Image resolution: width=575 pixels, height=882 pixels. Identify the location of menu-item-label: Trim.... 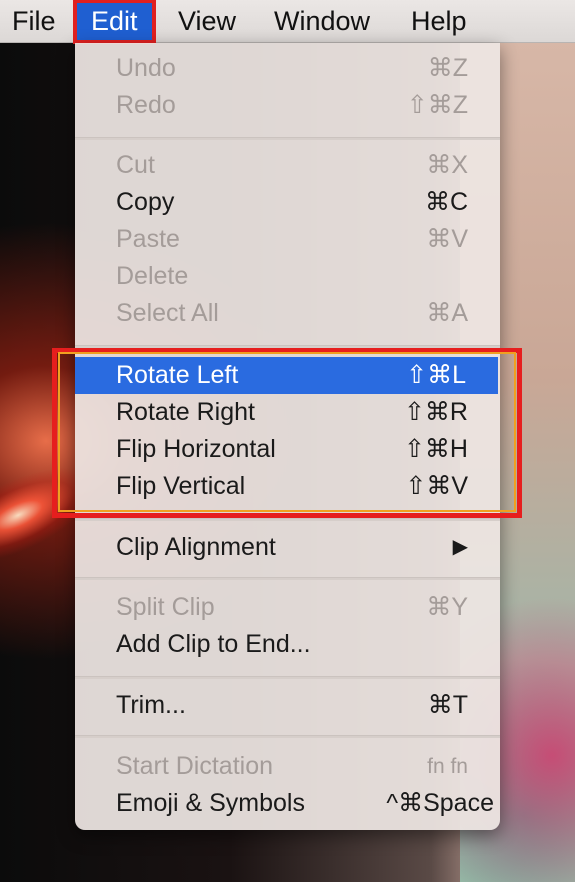
(151, 705).